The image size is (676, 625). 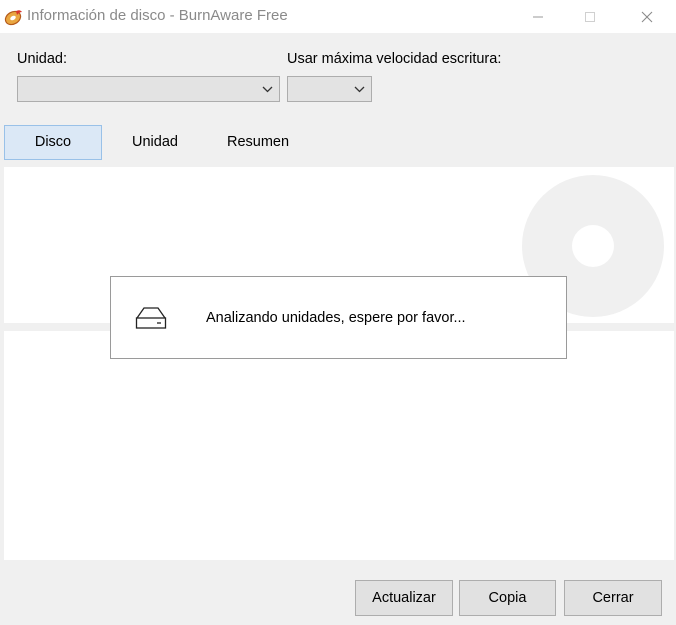 I want to click on copy-button: Copia, so click(x=507, y=598).